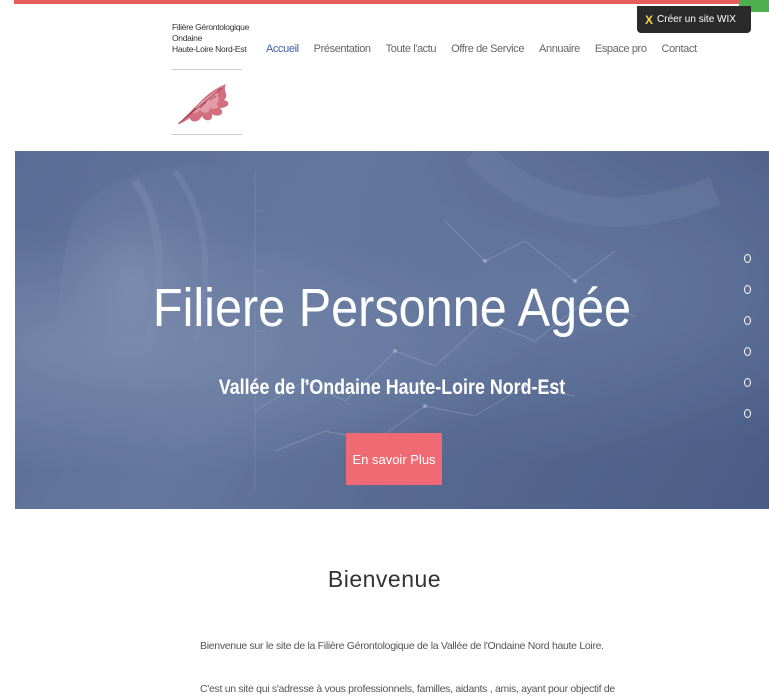 This screenshot has width=769, height=696. Describe the element at coordinates (342, 49) in the screenshot. I see `nav-item-presentation: Présentation` at that location.